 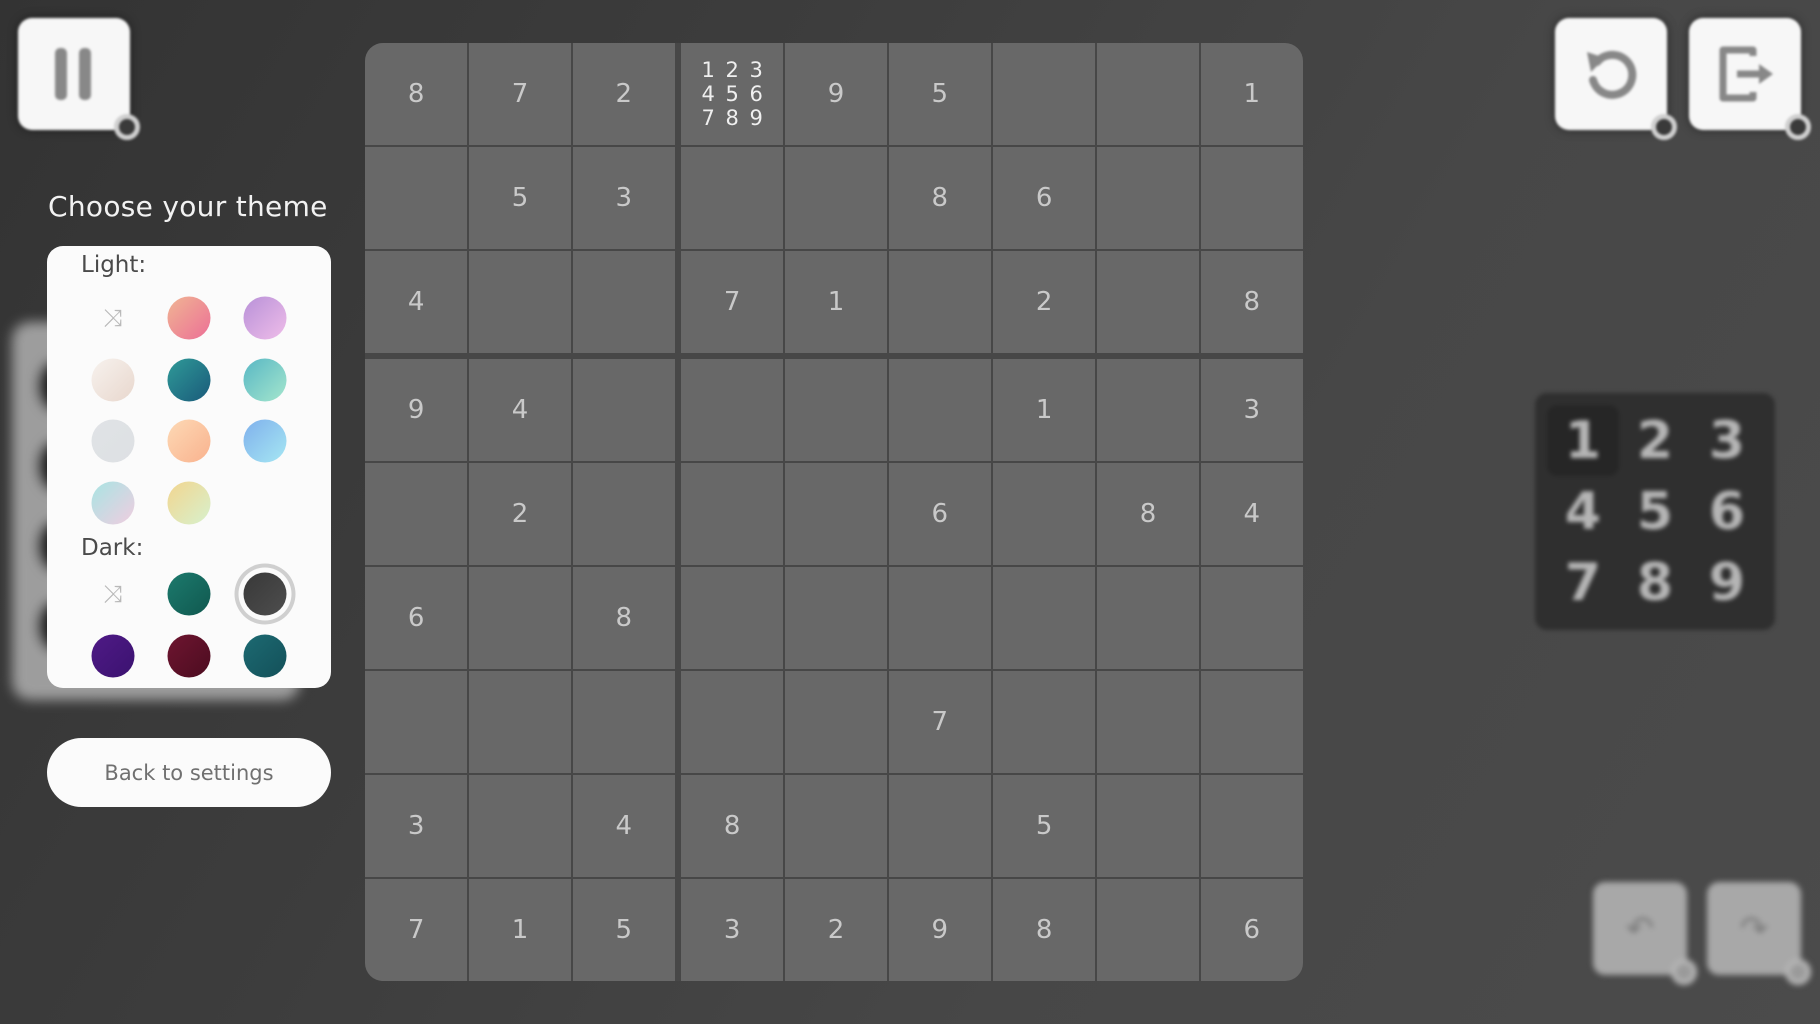 I want to click on numpad-key-2: 2, so click(x=1655, y=440).